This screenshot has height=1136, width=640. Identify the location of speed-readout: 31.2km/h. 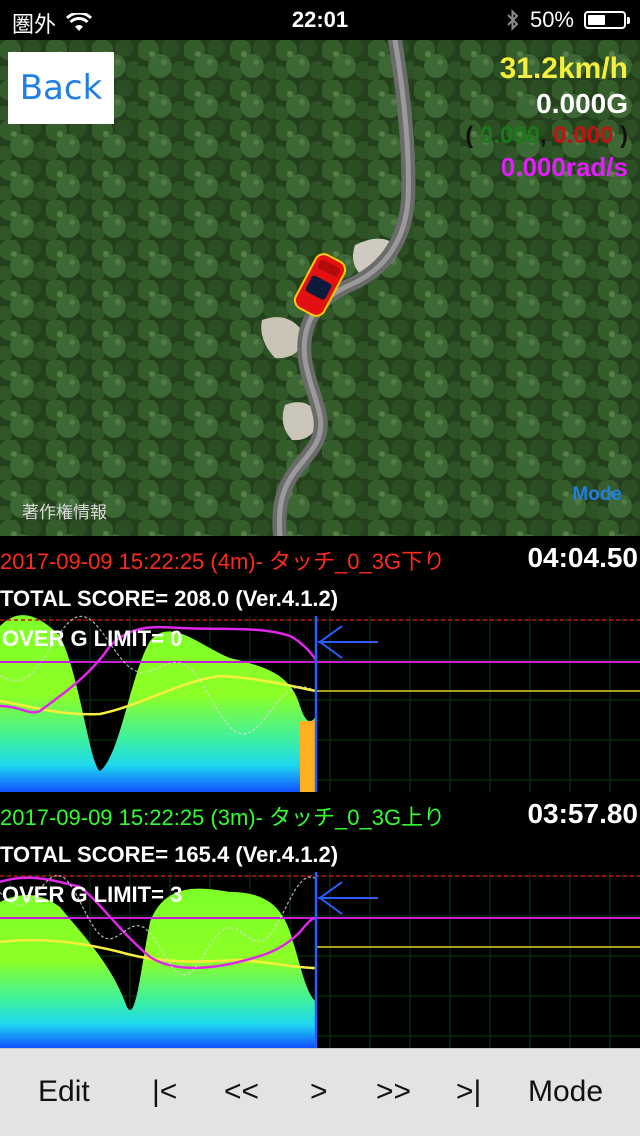
(563, 68).